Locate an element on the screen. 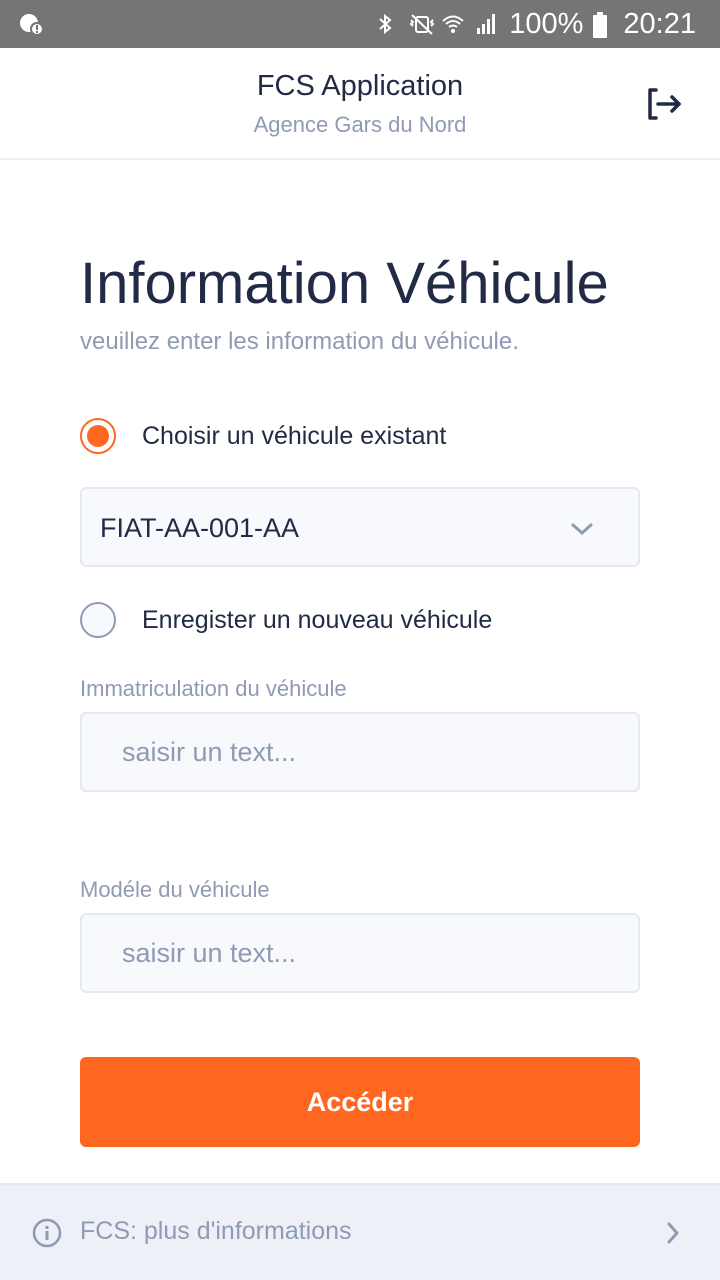  app-title: FCS Application is located at coordinates (360, 86).